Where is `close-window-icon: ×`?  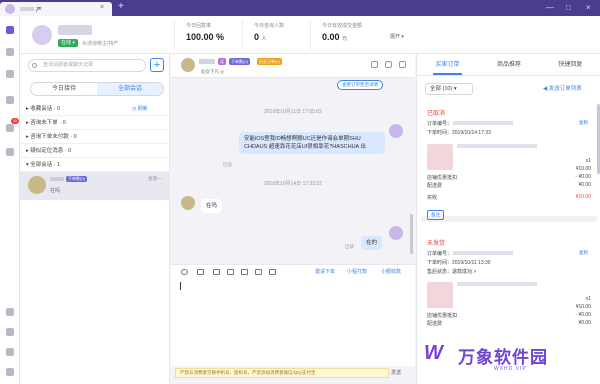 close-window-icon: × is located at coordinates (588, 8).